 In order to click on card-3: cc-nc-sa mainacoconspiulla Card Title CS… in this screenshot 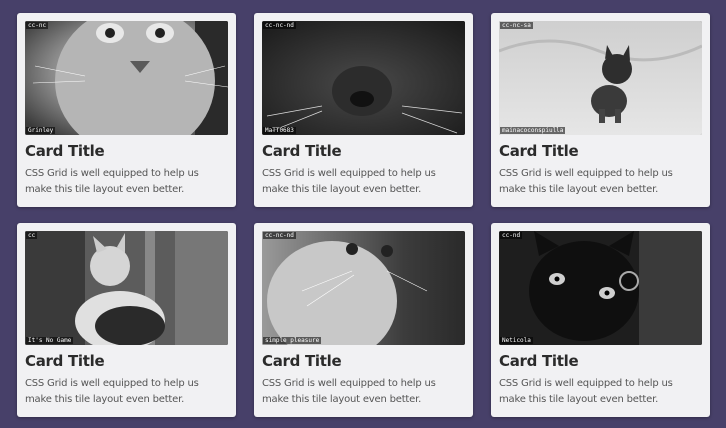, I will do `click(600, 110)`.